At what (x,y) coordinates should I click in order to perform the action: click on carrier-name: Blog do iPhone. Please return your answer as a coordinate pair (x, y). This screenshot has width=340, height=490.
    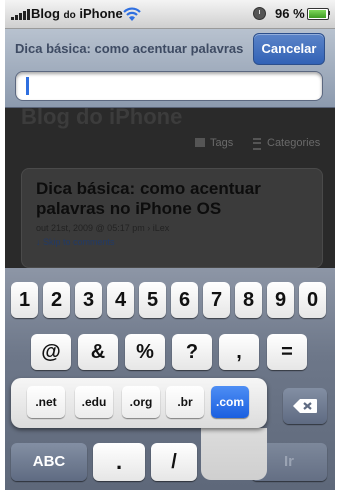
    Looking at the image, I should click on (77, 13).